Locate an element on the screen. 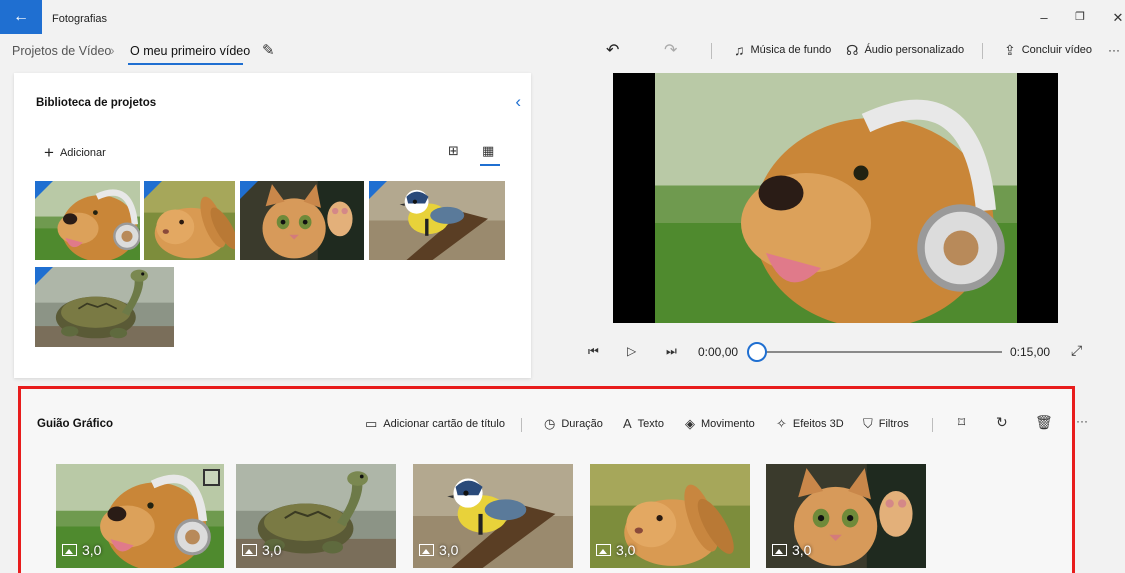 The image size is (1125, 573). preview-frame is located at coordinates (836, 198).